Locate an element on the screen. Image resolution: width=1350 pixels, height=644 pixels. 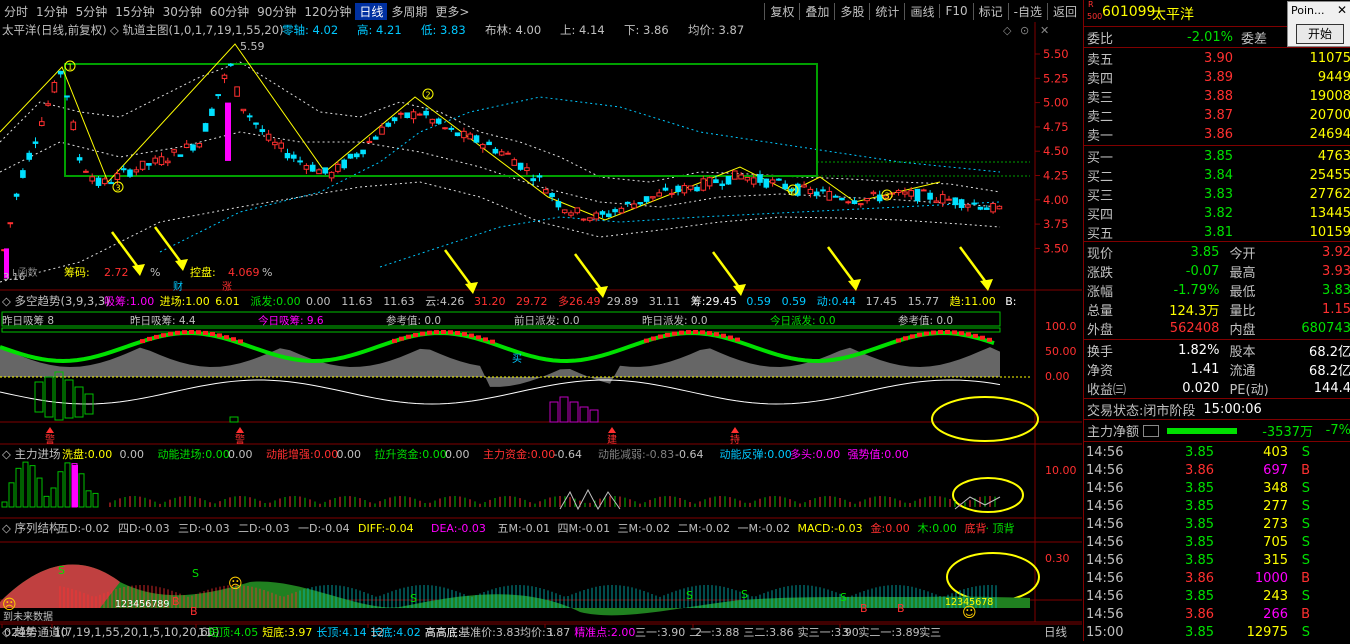
board-badge: 500 is located at coordinates (1095, 16).